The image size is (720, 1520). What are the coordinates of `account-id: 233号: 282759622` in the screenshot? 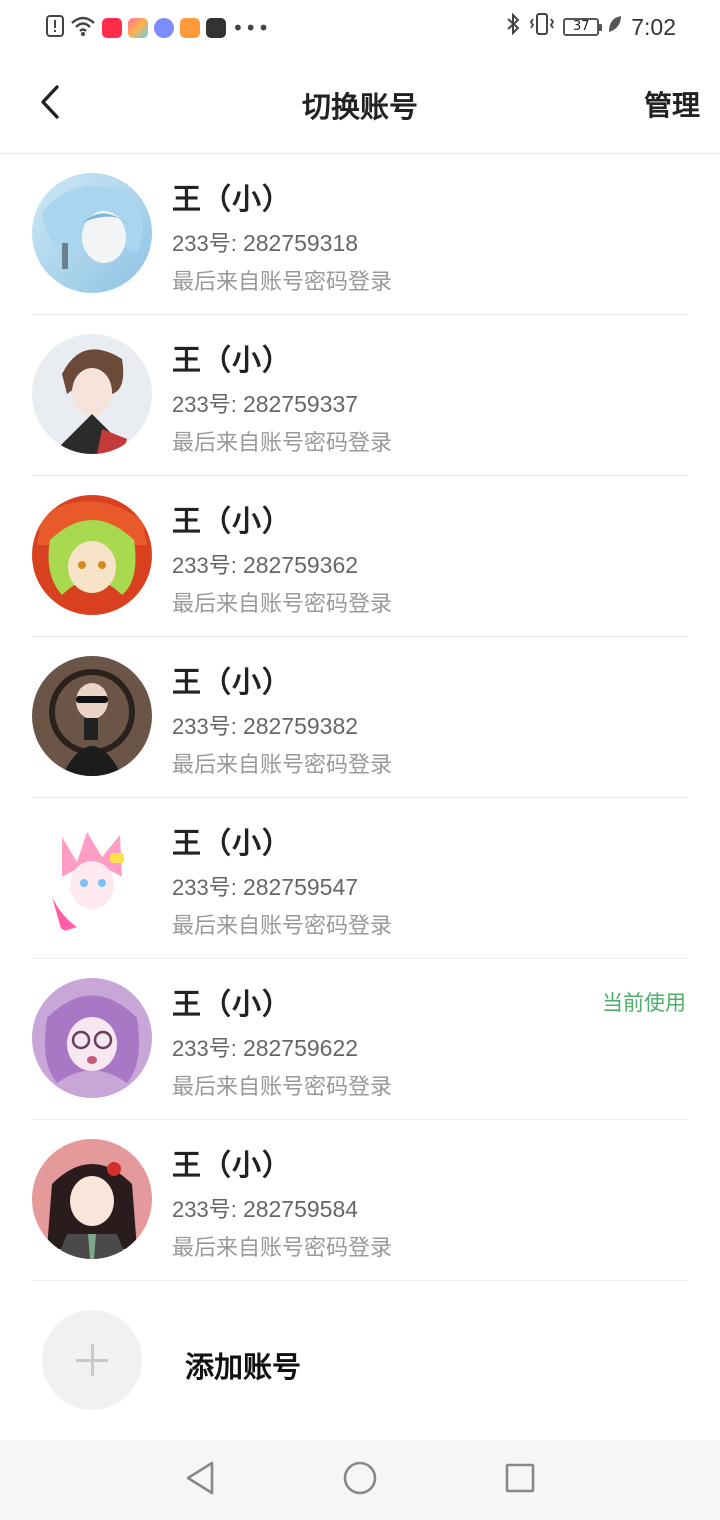 It's located at (265, 1047).